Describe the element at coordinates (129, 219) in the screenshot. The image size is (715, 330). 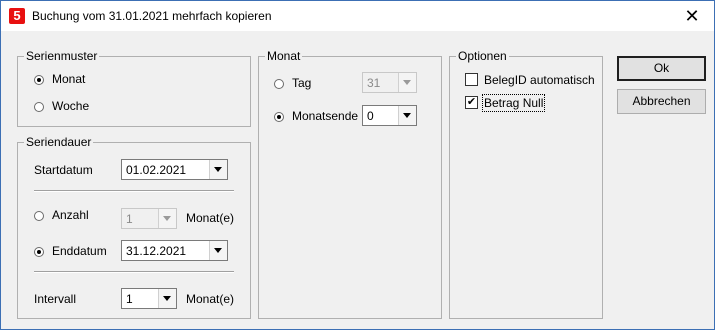
I see `anzahl-value: 1` at that location.